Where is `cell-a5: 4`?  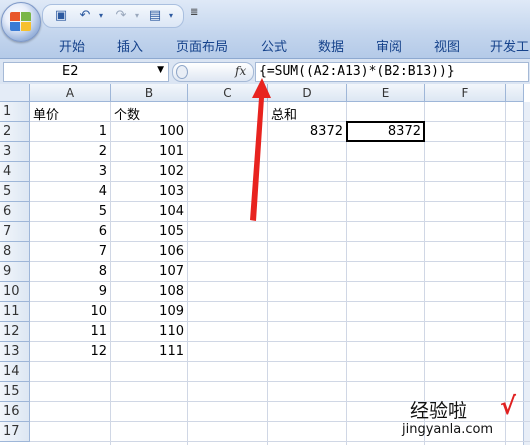 cell-a5: 4 is located at coordinates (70, 191).